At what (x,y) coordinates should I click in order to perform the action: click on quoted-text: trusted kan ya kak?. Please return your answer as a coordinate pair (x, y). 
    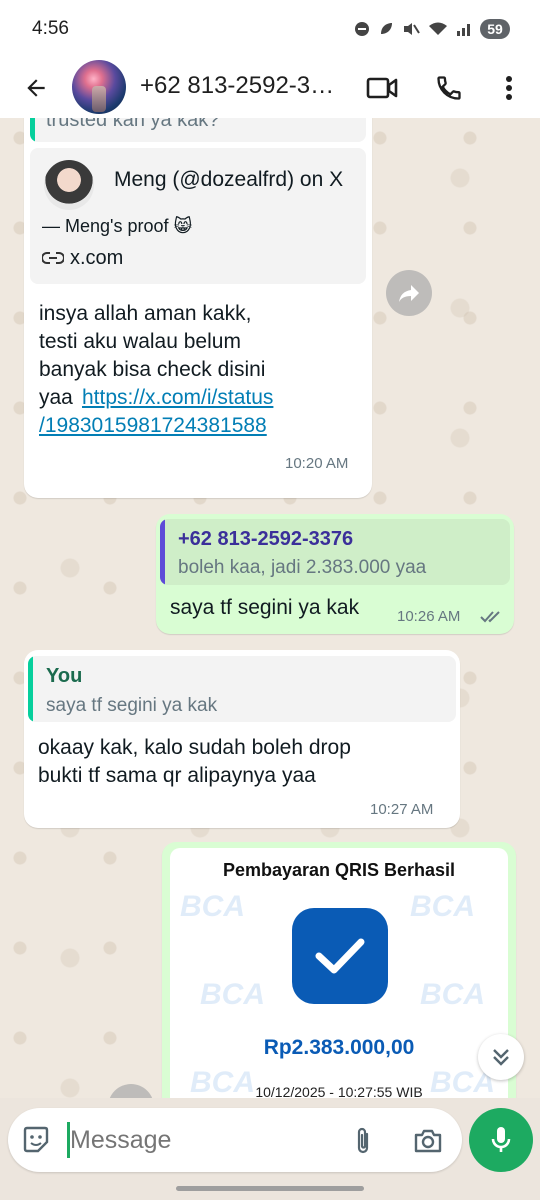
    Looking at the image, I should click on (133, 124).